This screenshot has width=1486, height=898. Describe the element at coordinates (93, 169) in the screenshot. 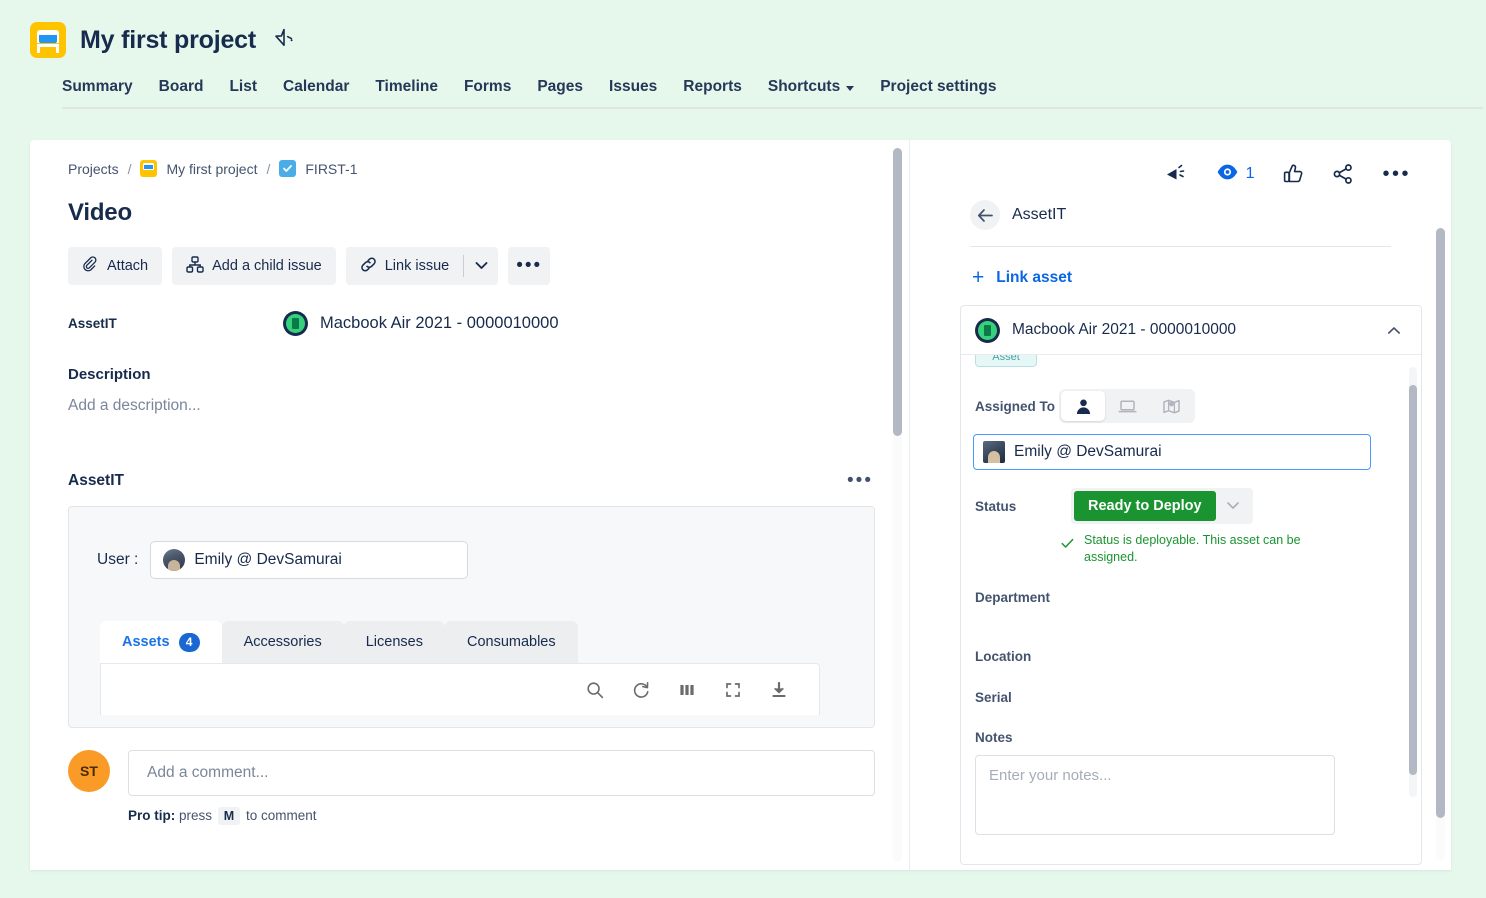

I see `breadcrumb-projects: Projects` at that location.